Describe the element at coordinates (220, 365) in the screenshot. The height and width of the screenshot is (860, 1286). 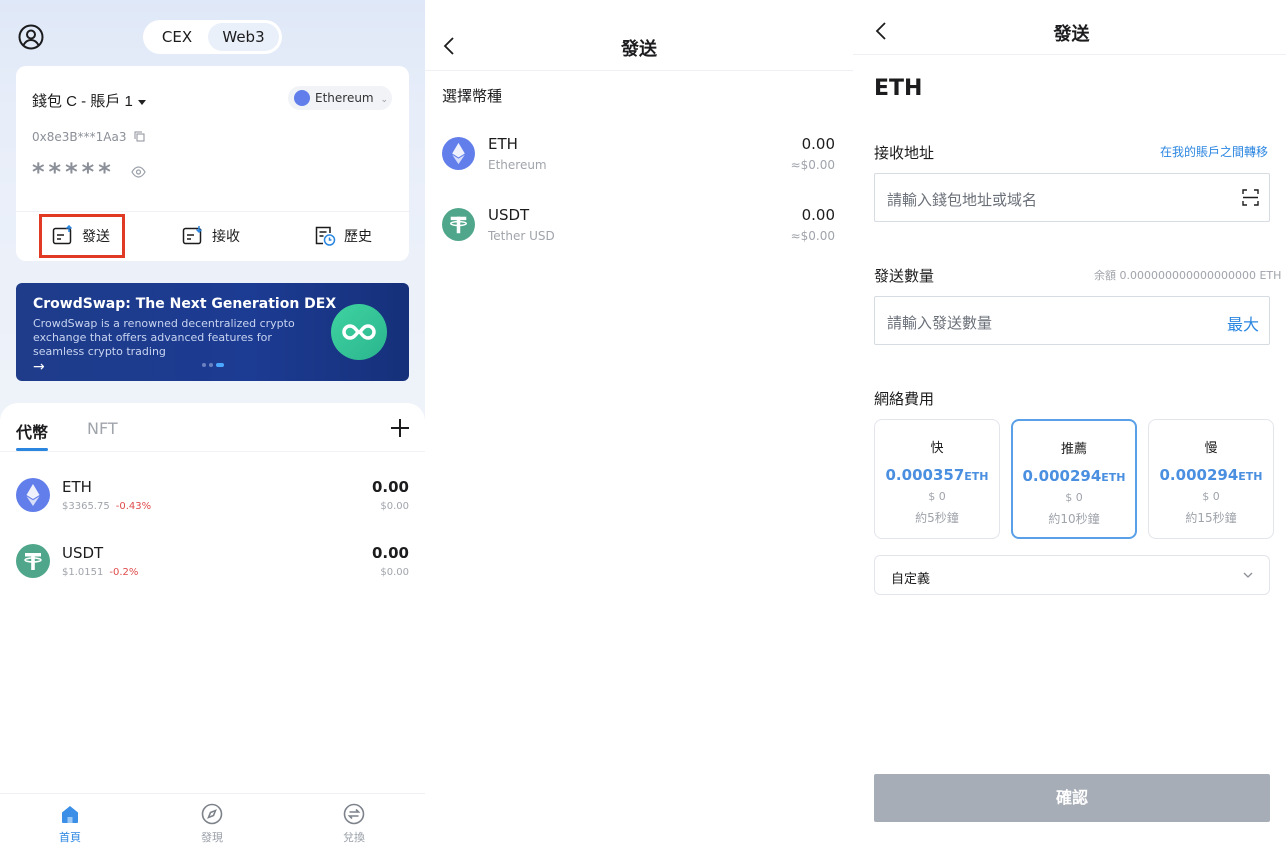
I see `carousel-dot-active` at that location.